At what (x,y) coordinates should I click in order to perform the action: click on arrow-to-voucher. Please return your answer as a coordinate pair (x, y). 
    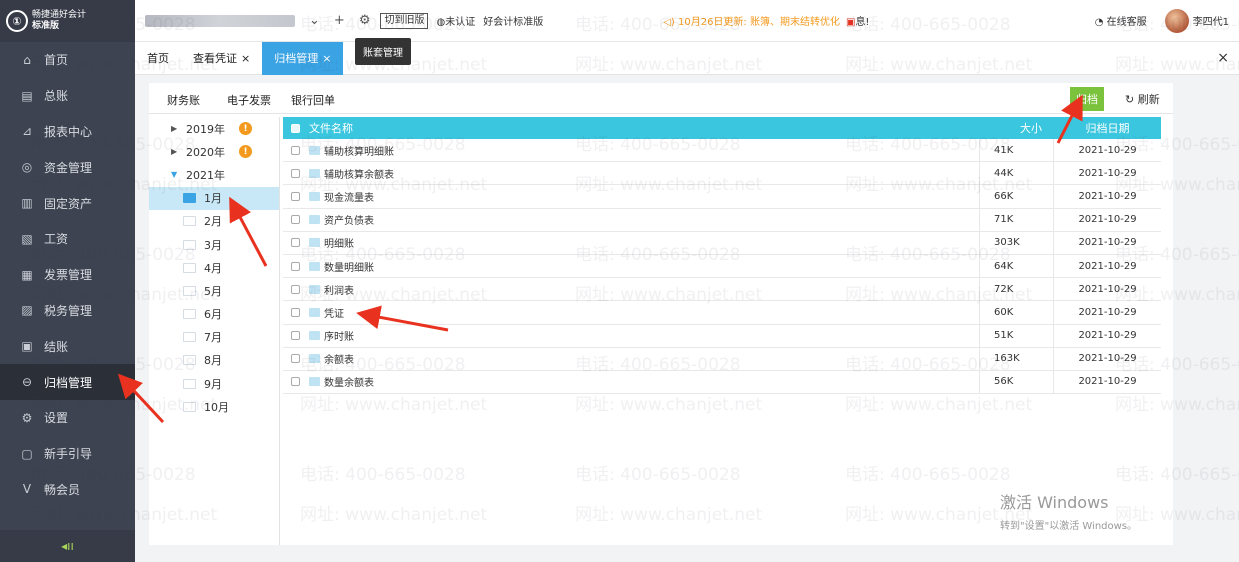
    Looking at the image, I should click on (402, 318).